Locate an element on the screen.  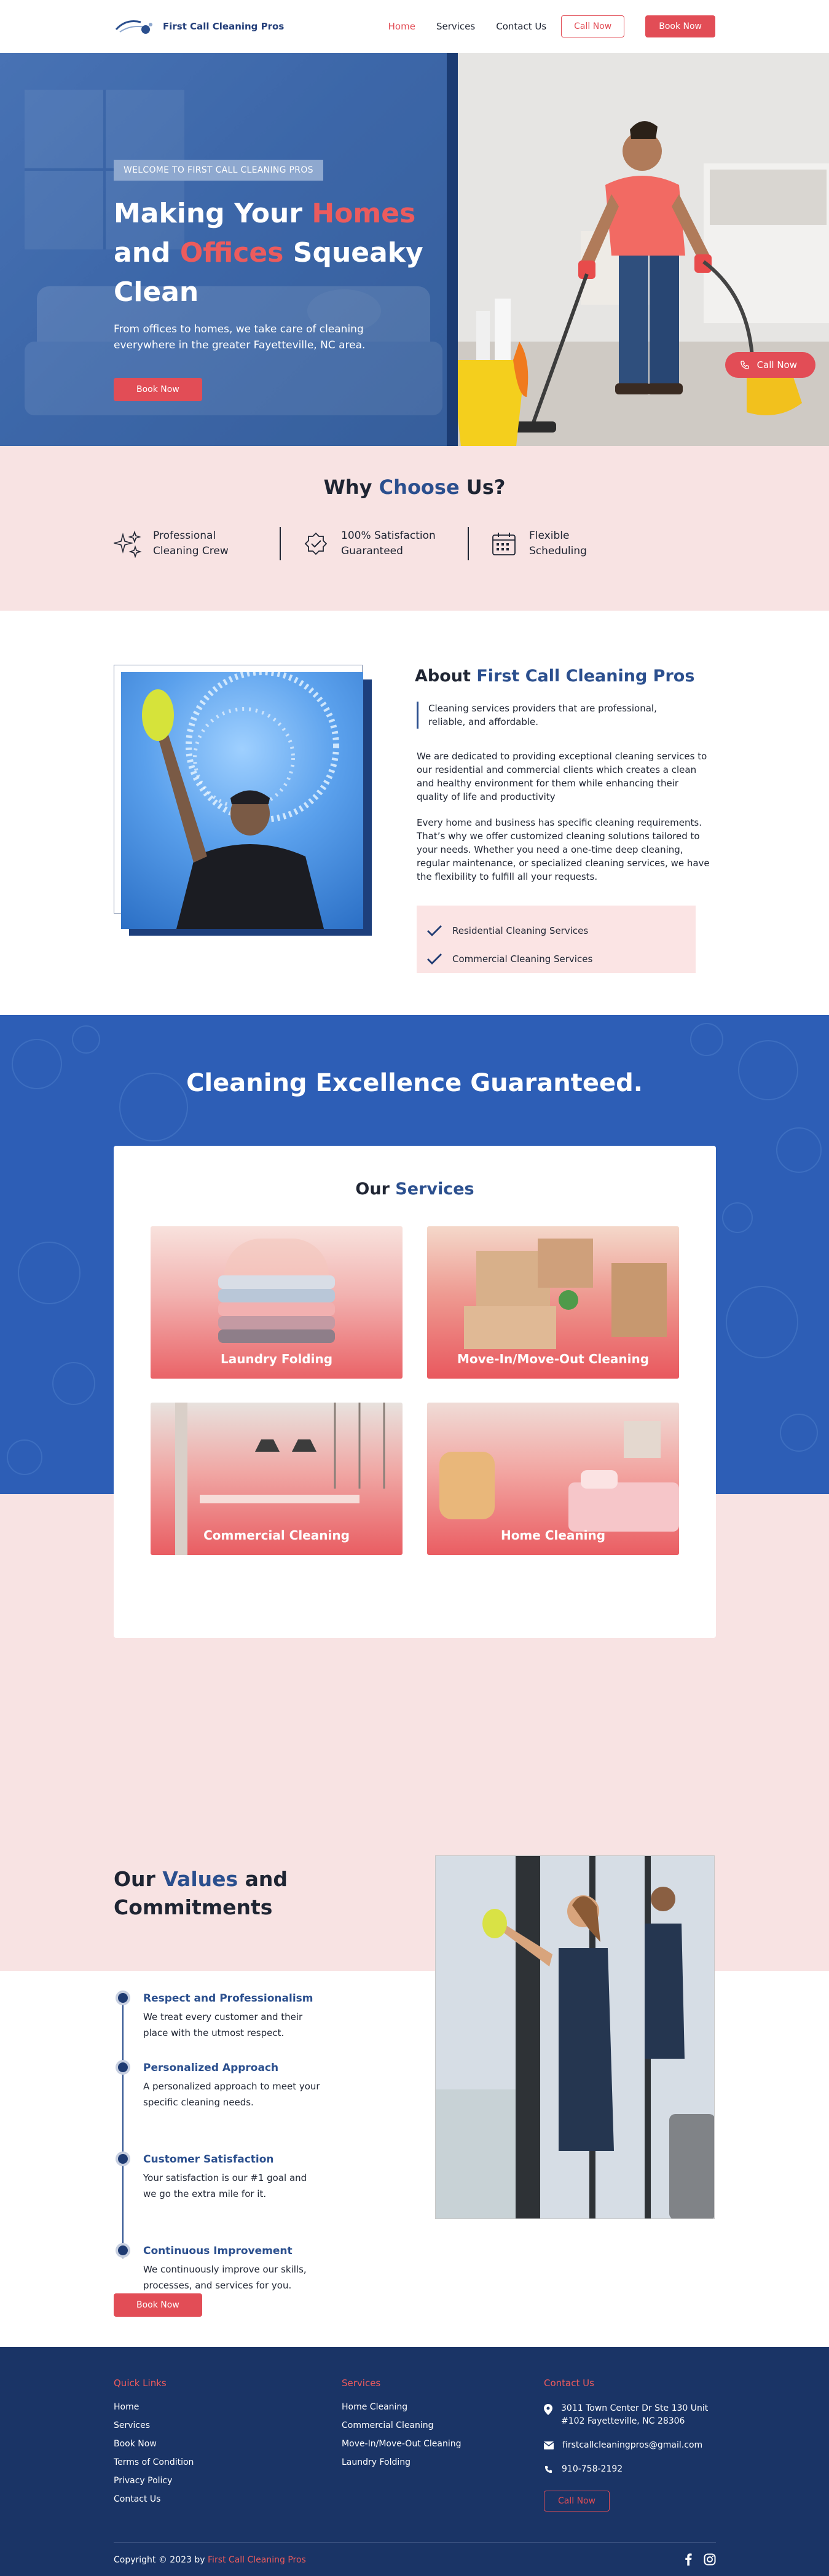
header-call-button: Call Now is located at coordinates (593, 26).